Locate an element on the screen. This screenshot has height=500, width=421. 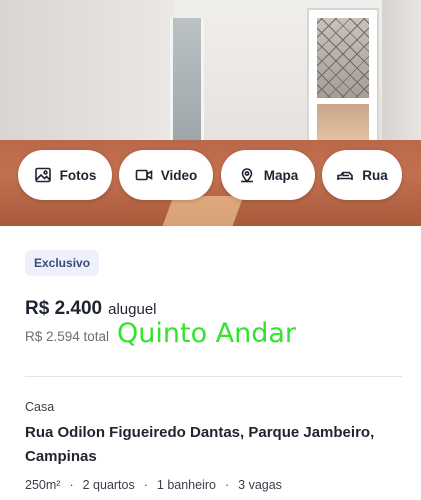
photo-door-grille is located at coordinates (343, 58).